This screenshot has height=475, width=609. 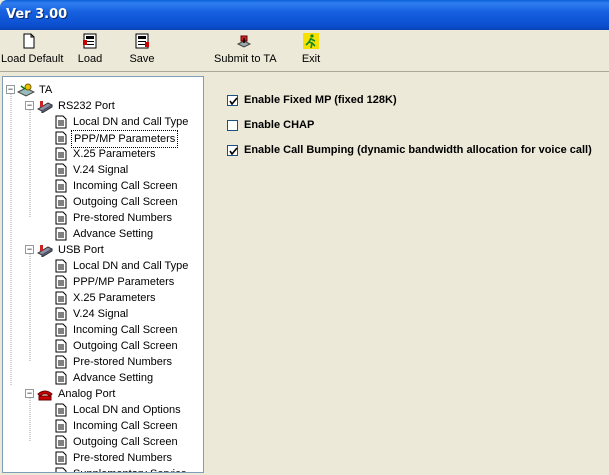 I want to click on submit-to-ta-label: Submit to TA, so click(x=245, y=59).